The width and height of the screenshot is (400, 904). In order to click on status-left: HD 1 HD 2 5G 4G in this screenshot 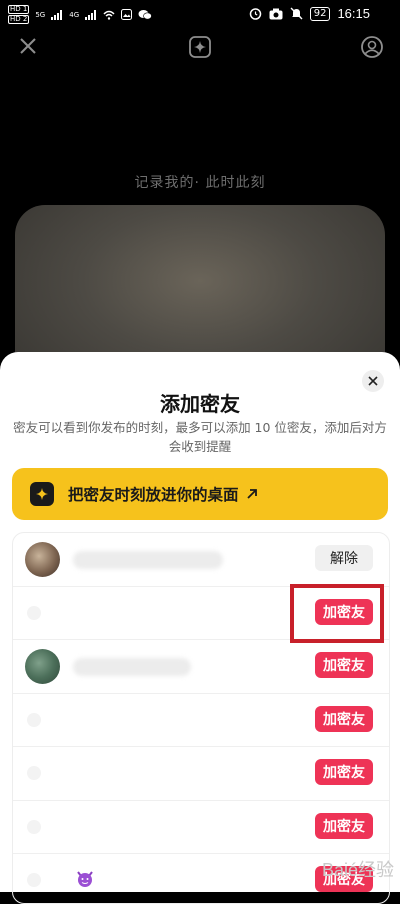, I will do `click(80, 14)`.